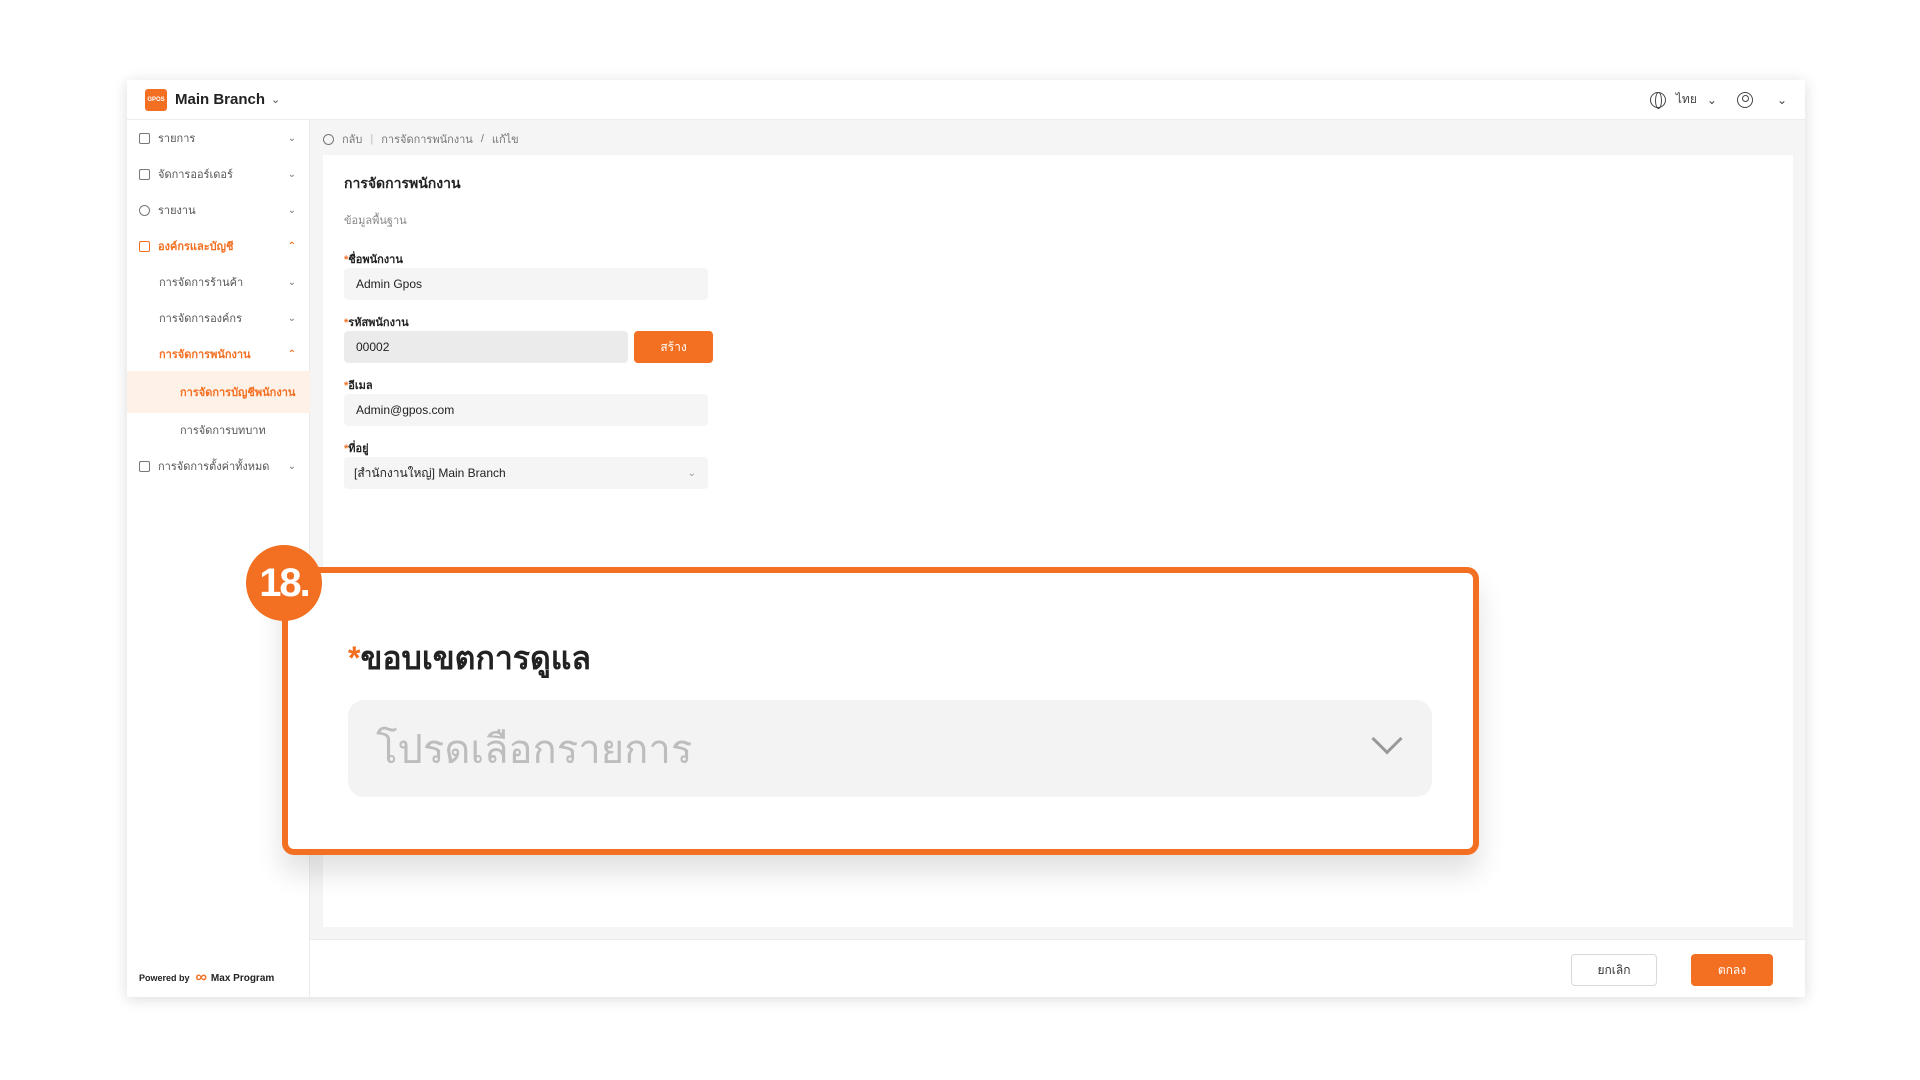 The image size is (1920, 1080). Describe the element at coordinates (201, 283) in the screenshot. I see `sidebar-item-label: การจัดการร้านค้า` at that location.